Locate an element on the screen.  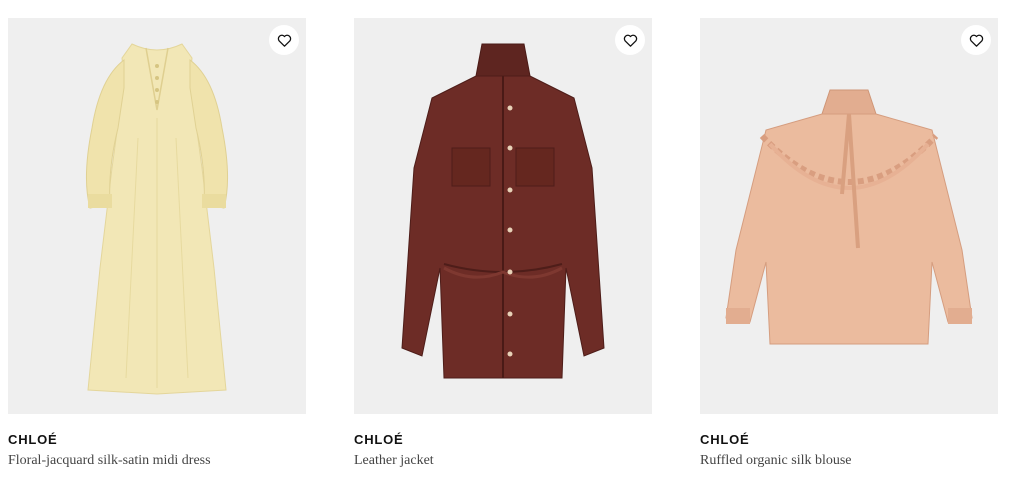
product-name: Ruffled organic silk blouse is located at coordinates (849, 461).